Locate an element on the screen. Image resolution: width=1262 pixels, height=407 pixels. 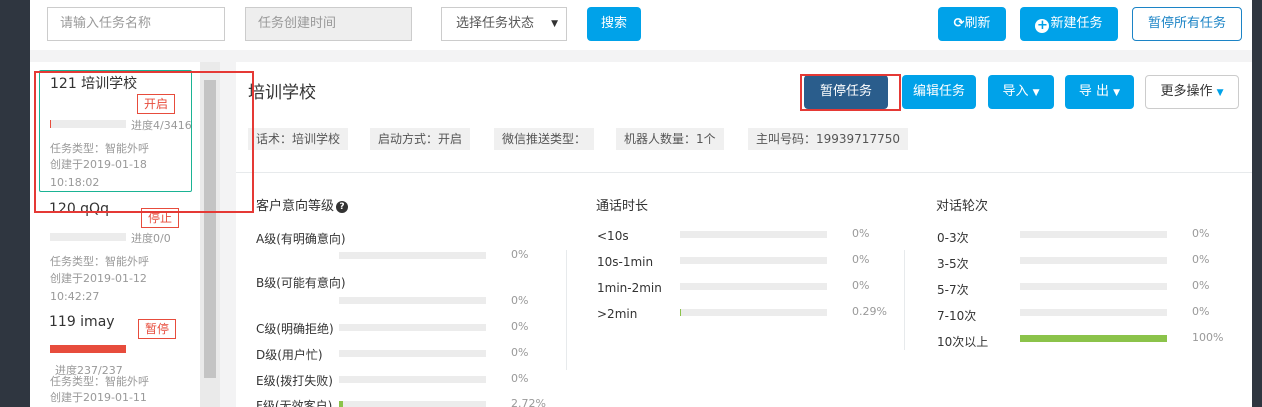
info-chip-robot-count: 机器人数量：1个 is located at coordinates (670, 139).